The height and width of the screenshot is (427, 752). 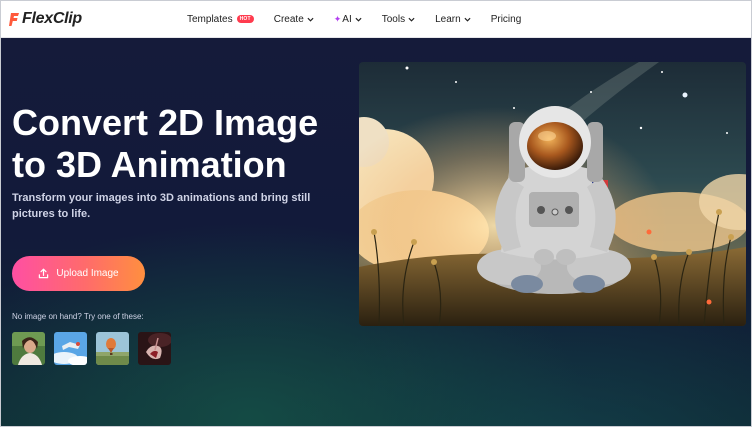 I want to click on page-title: Convert 2D Image to 3D Animation, so click(x=165, y=143).